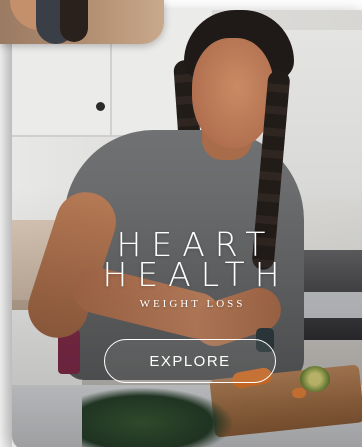 The width and height of the screenshot is (362, 447). I want to click on prev-card-photo-hair, so click(74, 21).